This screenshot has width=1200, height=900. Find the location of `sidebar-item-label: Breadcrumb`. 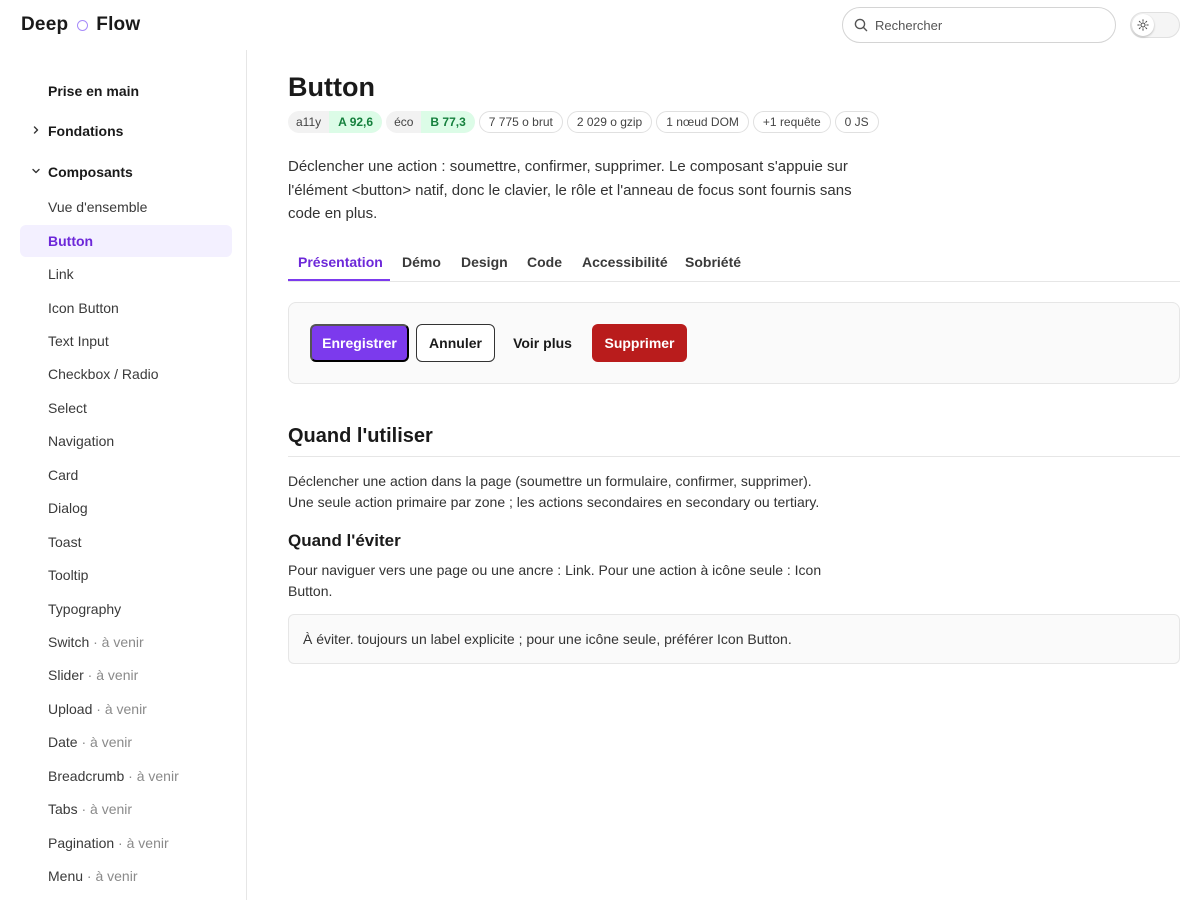

sidebar-item-label: Breadcrumb is located at coordinates (86, 776).